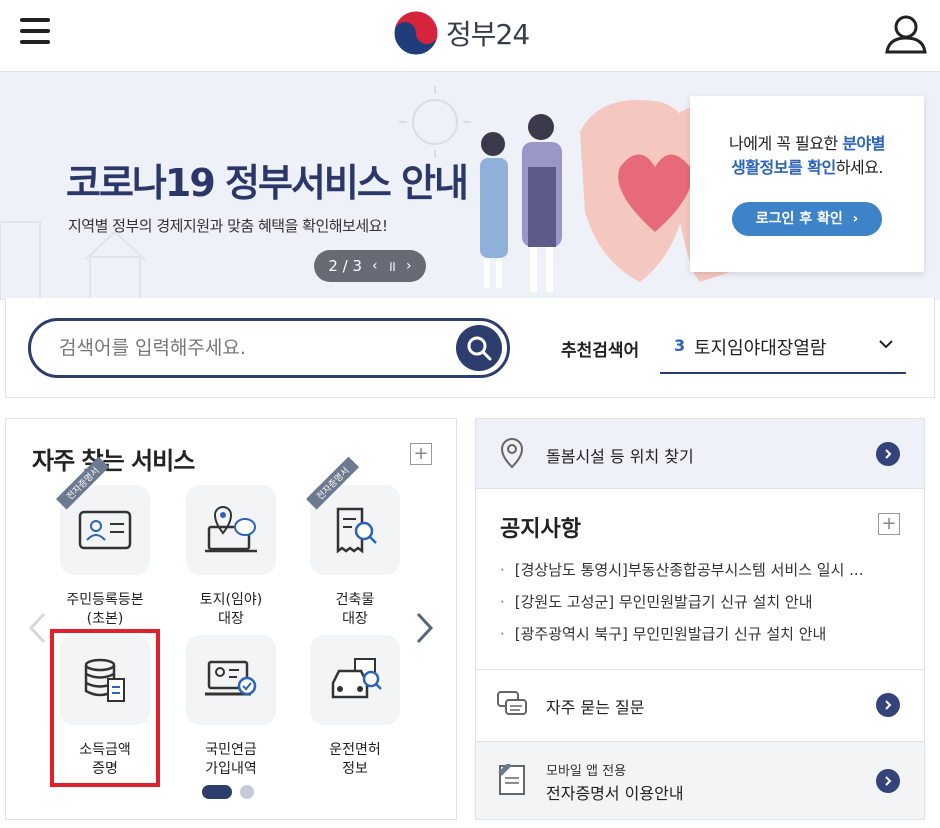 The width and height of the screenshot is (940, 828). What do you see at coordinates (906, 34) in the screenshot?
I see `user-icon` at bounding box center [906, 34].